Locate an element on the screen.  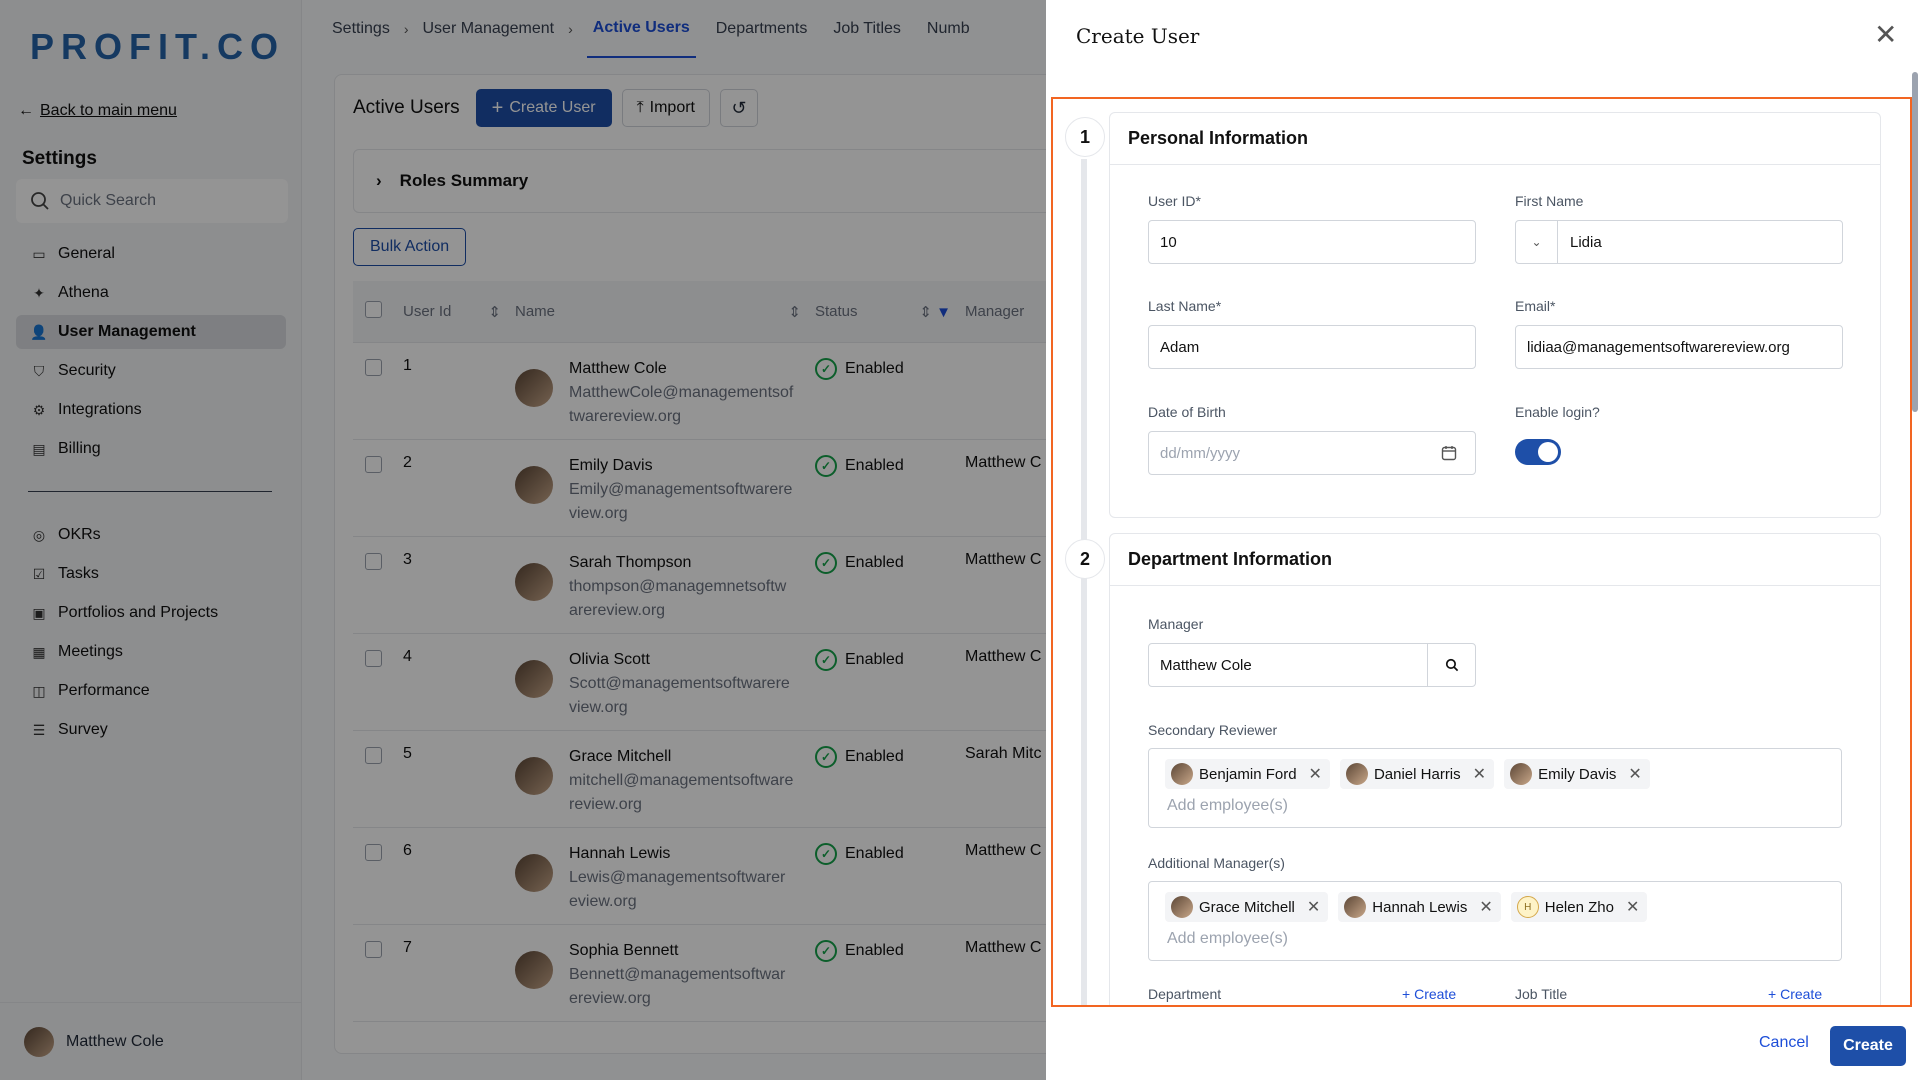
chip-label: Daniel Harris is located at coordinates (1417, 774).